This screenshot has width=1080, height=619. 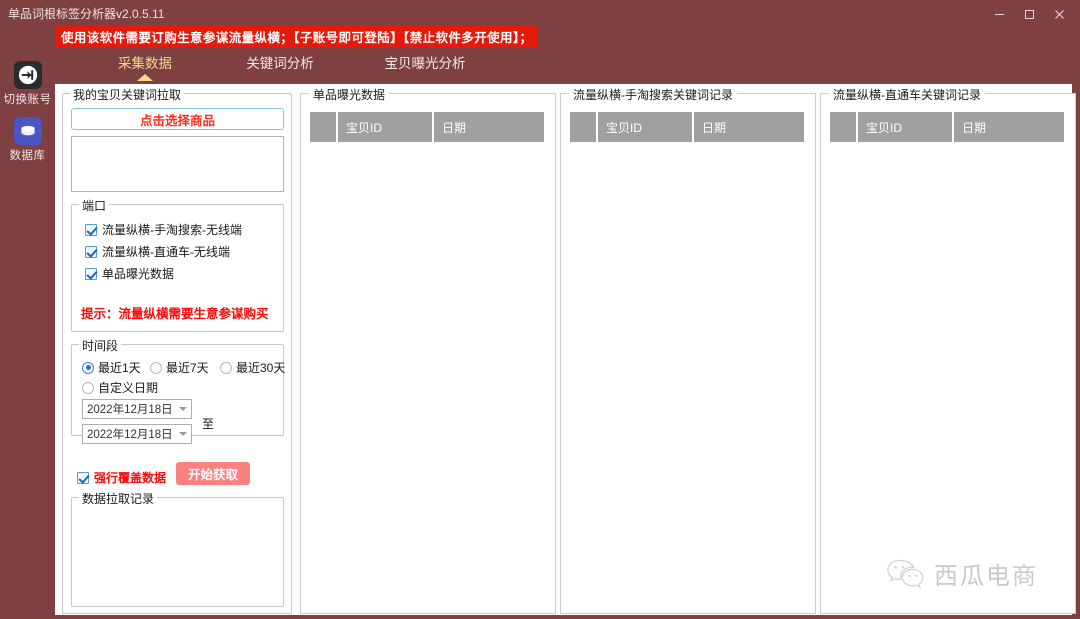 I want to click on purchase-hint-text: 提示：流量纵横需要生意参谋购买, so click(x=175, y=314).